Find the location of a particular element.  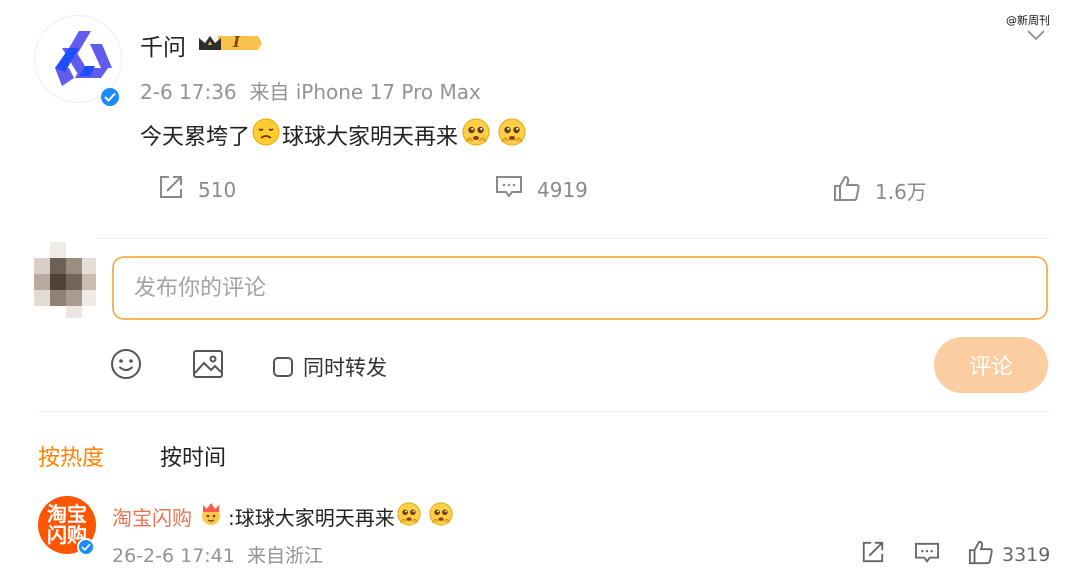

comment-repost-button is located at coordinates (873, 554).